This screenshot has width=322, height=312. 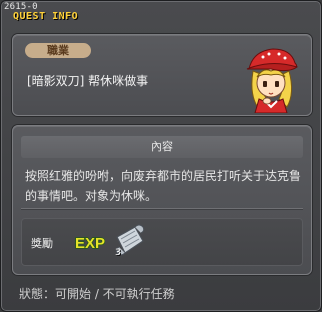 I want to click on quest-description: 按照红雅的吩咐，向废弃都市的居民打听关于达克鲁的事情吧。对象为休咪。, so click(x=163, y=186).